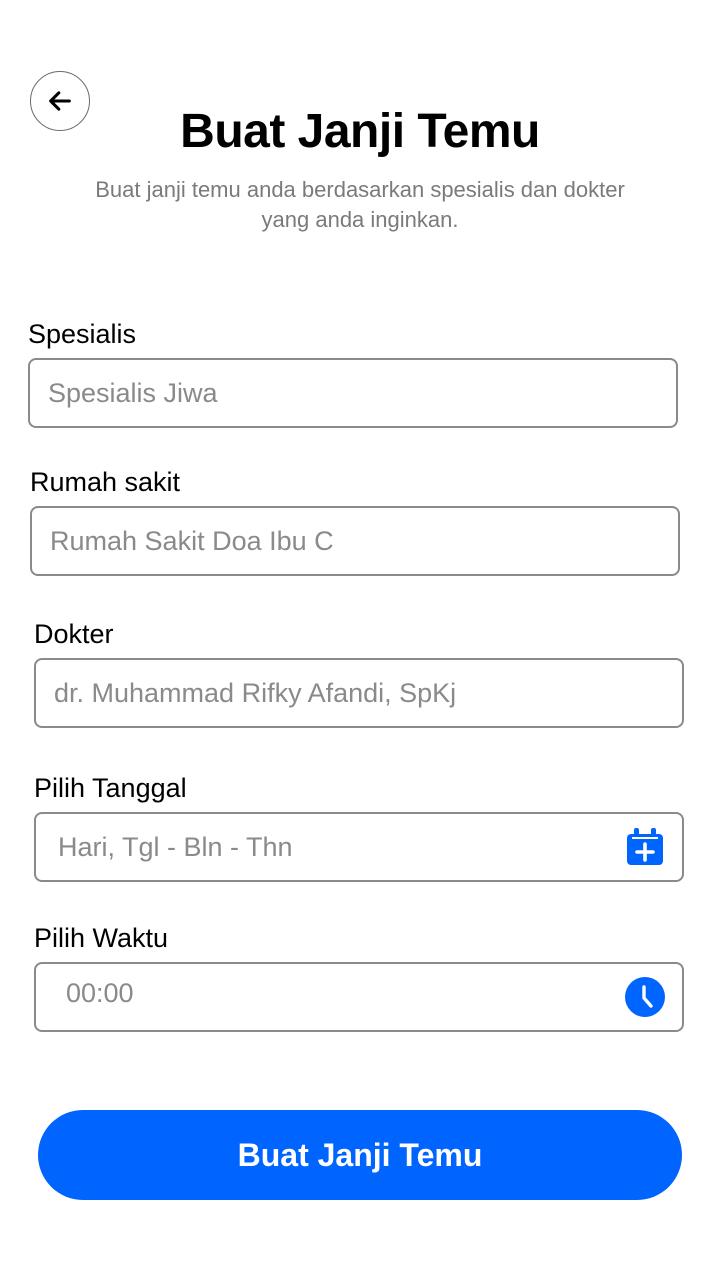  I want to click on specialist-input, so click(362, 393).